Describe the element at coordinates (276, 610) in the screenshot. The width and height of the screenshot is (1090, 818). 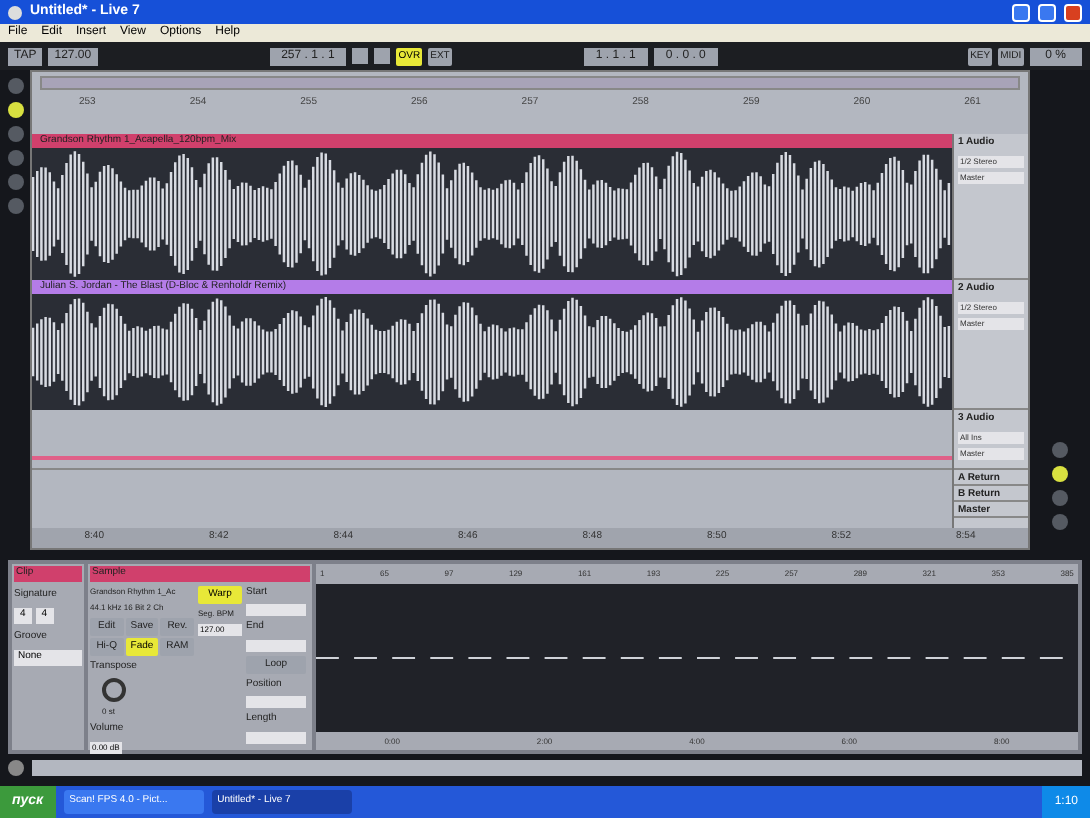
I see `start-field` at that location.